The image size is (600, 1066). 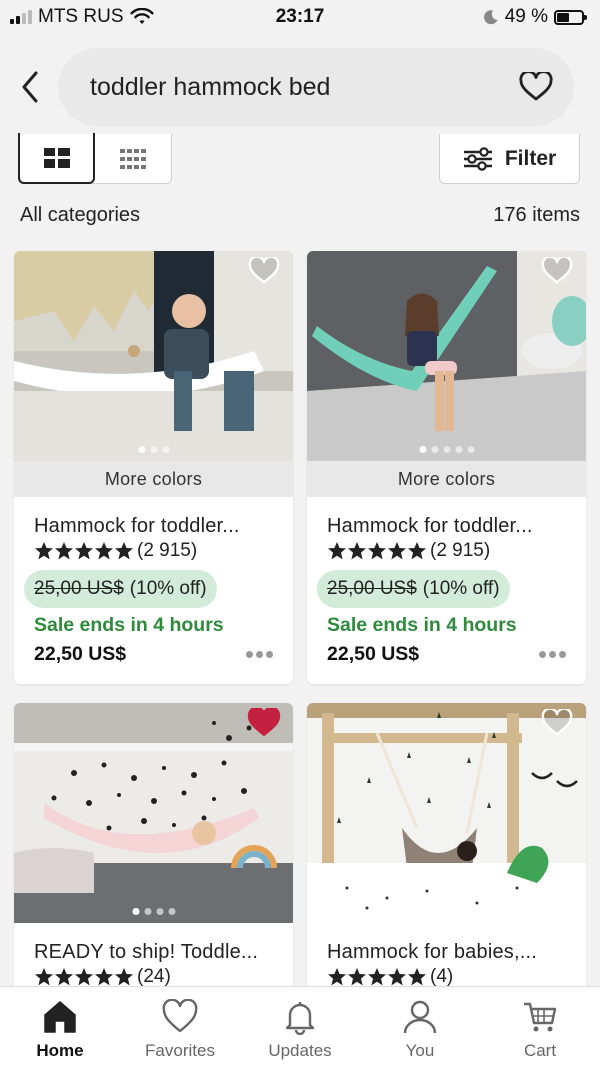 What do you see at coordinates (563, 17) in the screenshot?
I see `battery-fill` at bounding box center [563, 17].